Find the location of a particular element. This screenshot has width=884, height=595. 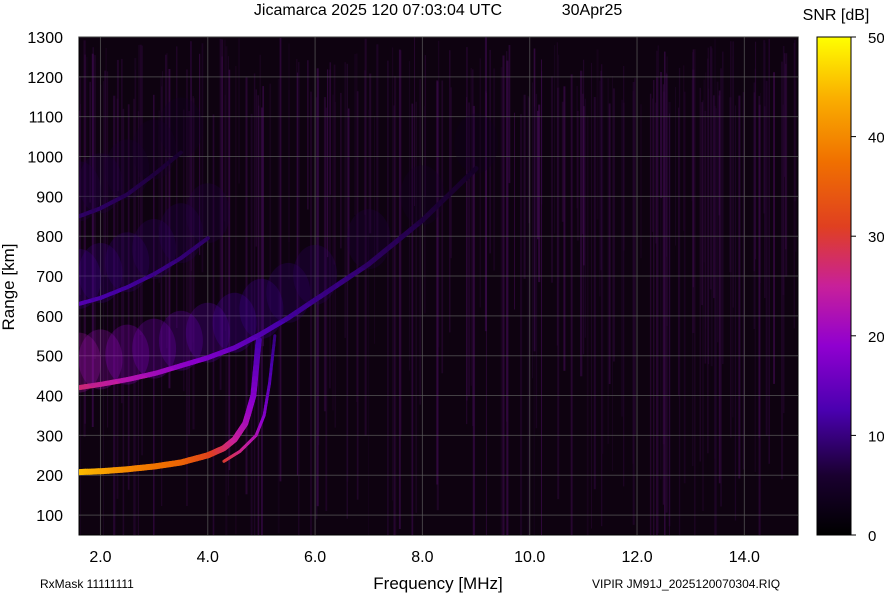

colorbar-label: SNR [dB] is located at coordinates (836, 15).